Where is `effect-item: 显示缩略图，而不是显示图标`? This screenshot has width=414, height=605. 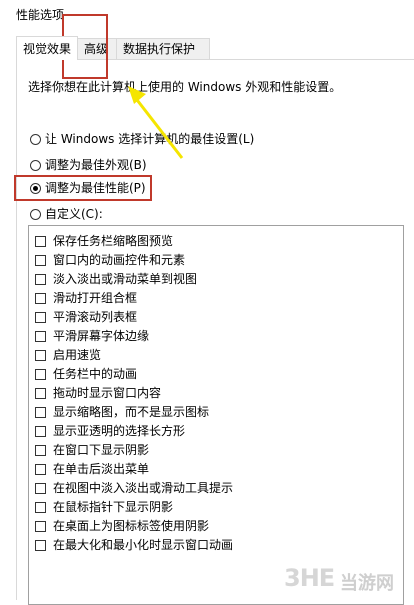 effect-item: 显示缩略图，而不是显示图标 is located at coordinates (122, 412).